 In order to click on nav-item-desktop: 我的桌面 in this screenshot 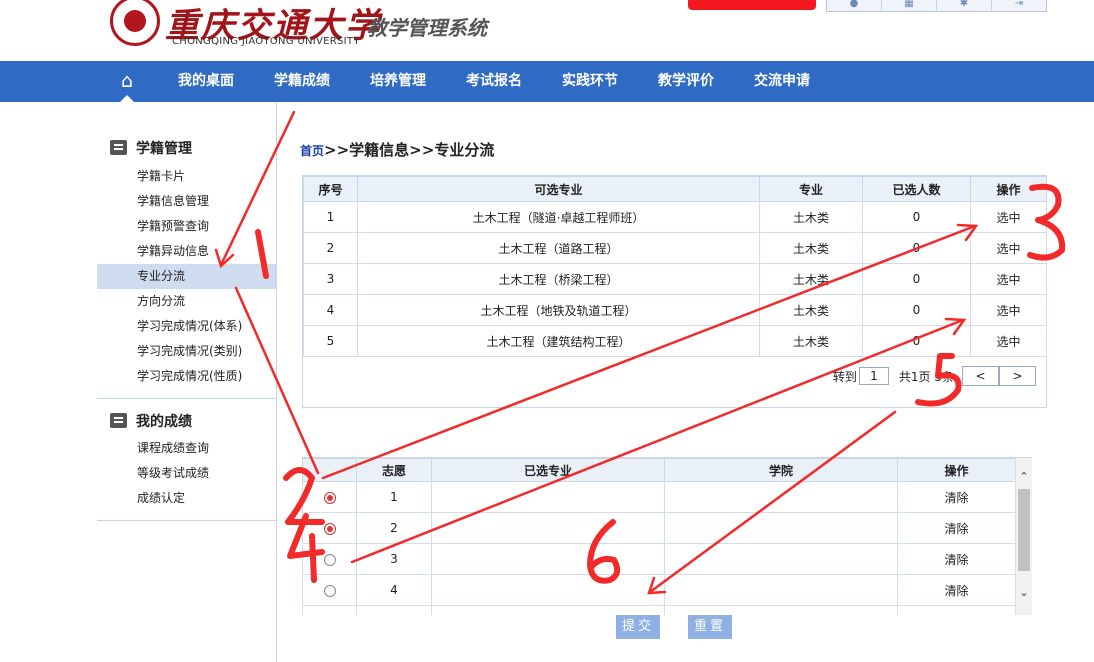, I will do `click(206, 81)`.